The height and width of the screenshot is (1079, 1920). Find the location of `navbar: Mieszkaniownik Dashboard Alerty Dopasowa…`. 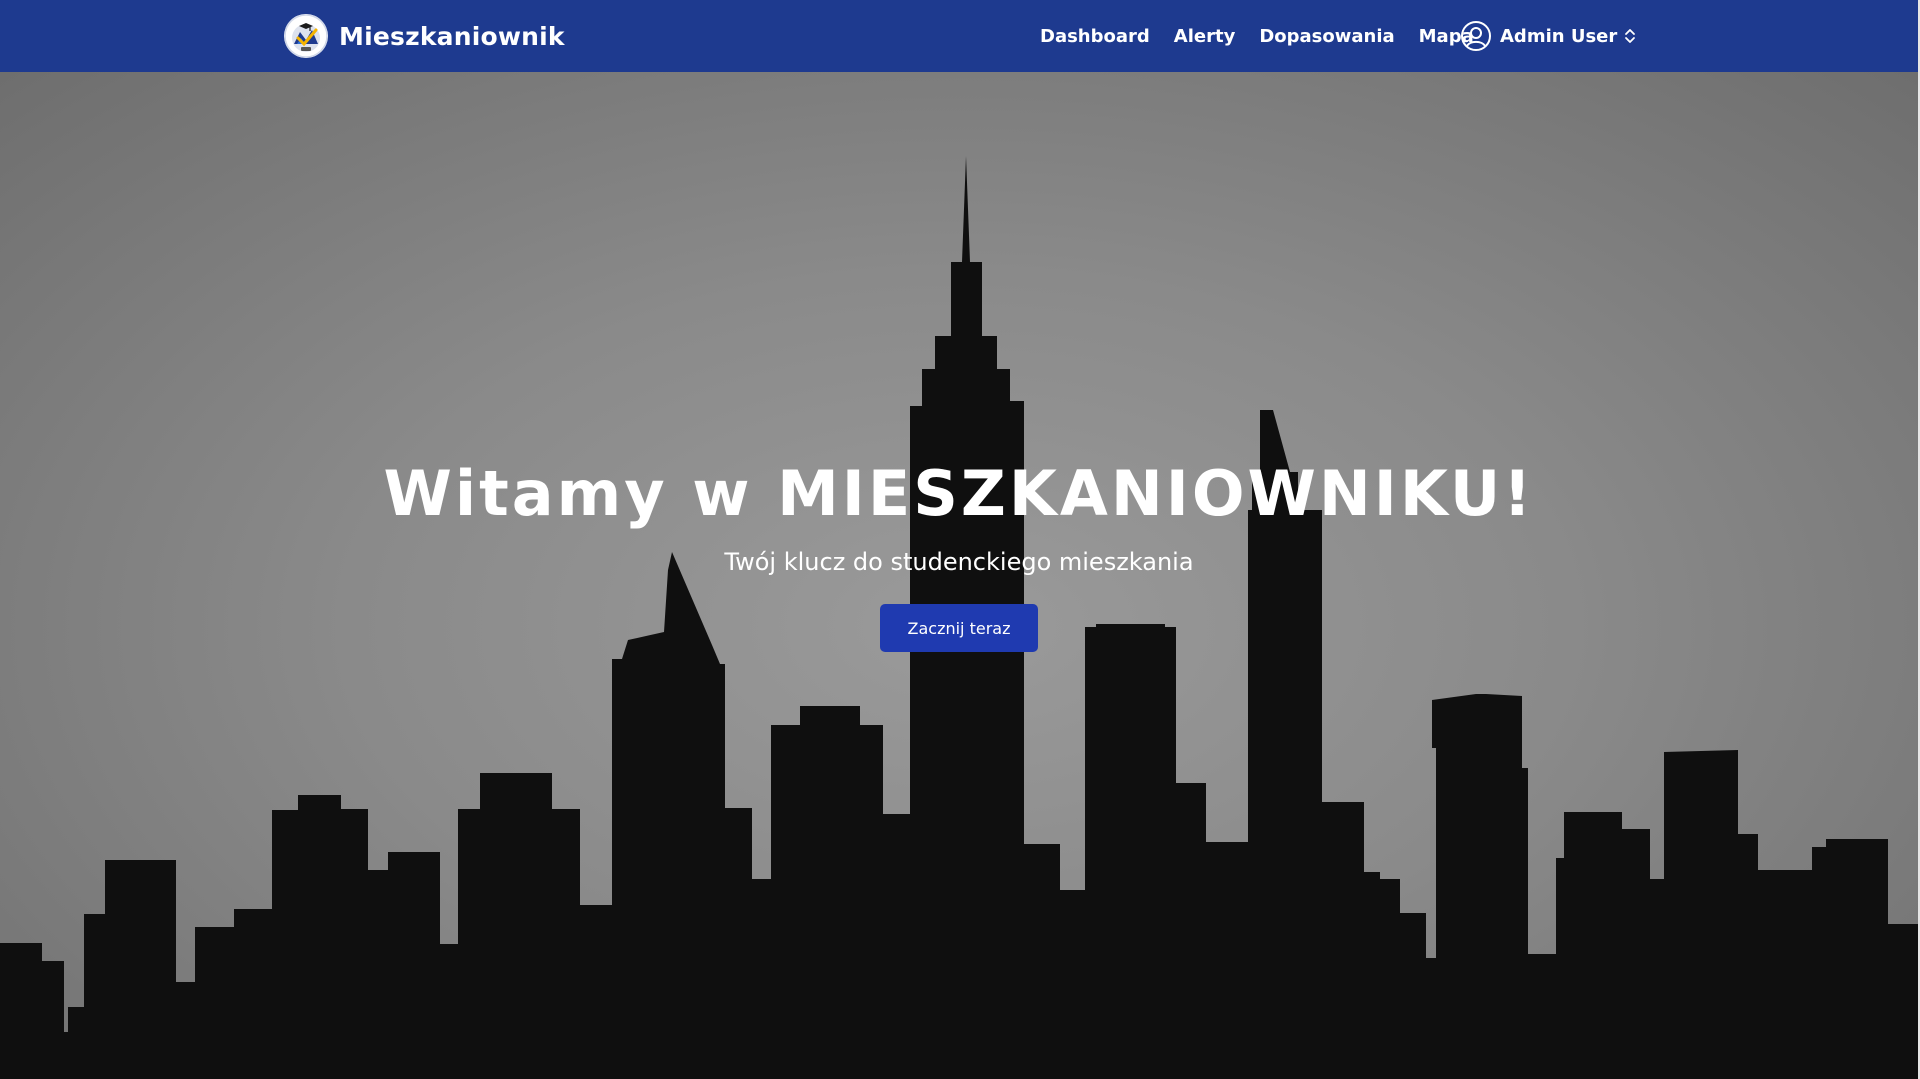

navbar: Mieszkaniownik Dashboard Alerty Dopasowa… is located at coordinates (959, 36).